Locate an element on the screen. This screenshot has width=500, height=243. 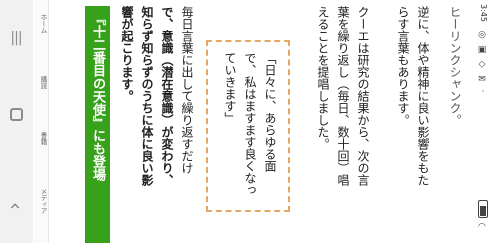
article-line: 葉を繰り返し（毎日、数十回）唱 is located at coordinates (343, 96).